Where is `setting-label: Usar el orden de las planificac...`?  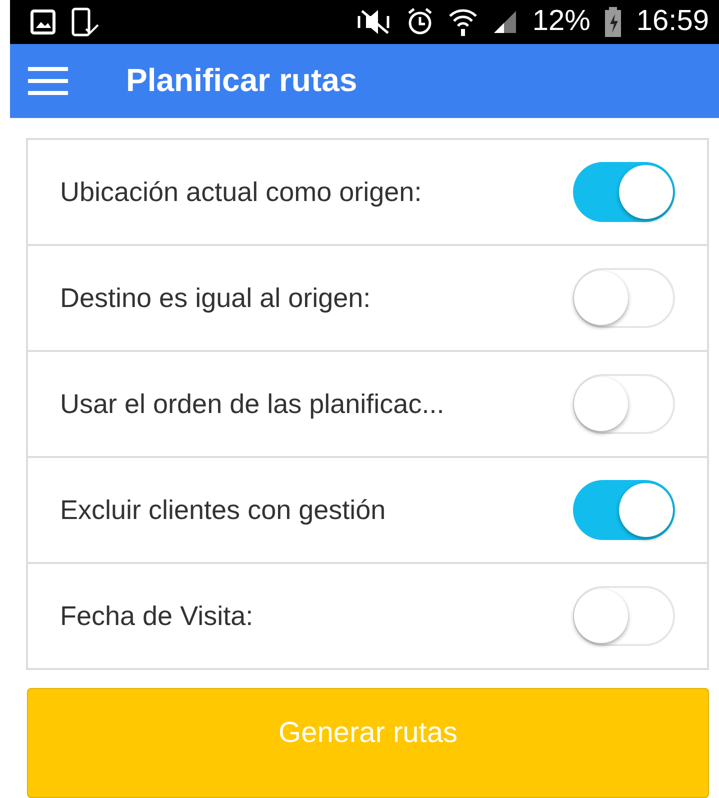 setting-label: Usar el orden de las planificac... is located at coordinates (252, 404).